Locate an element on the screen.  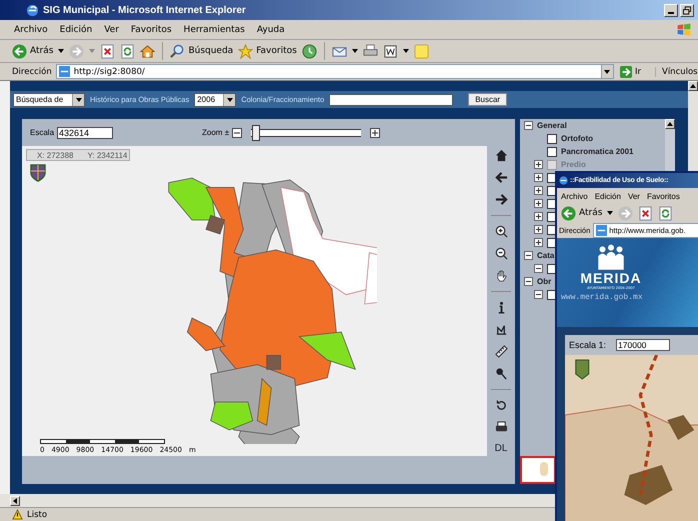
zoom-in-button is located at coordinates (375, 133).